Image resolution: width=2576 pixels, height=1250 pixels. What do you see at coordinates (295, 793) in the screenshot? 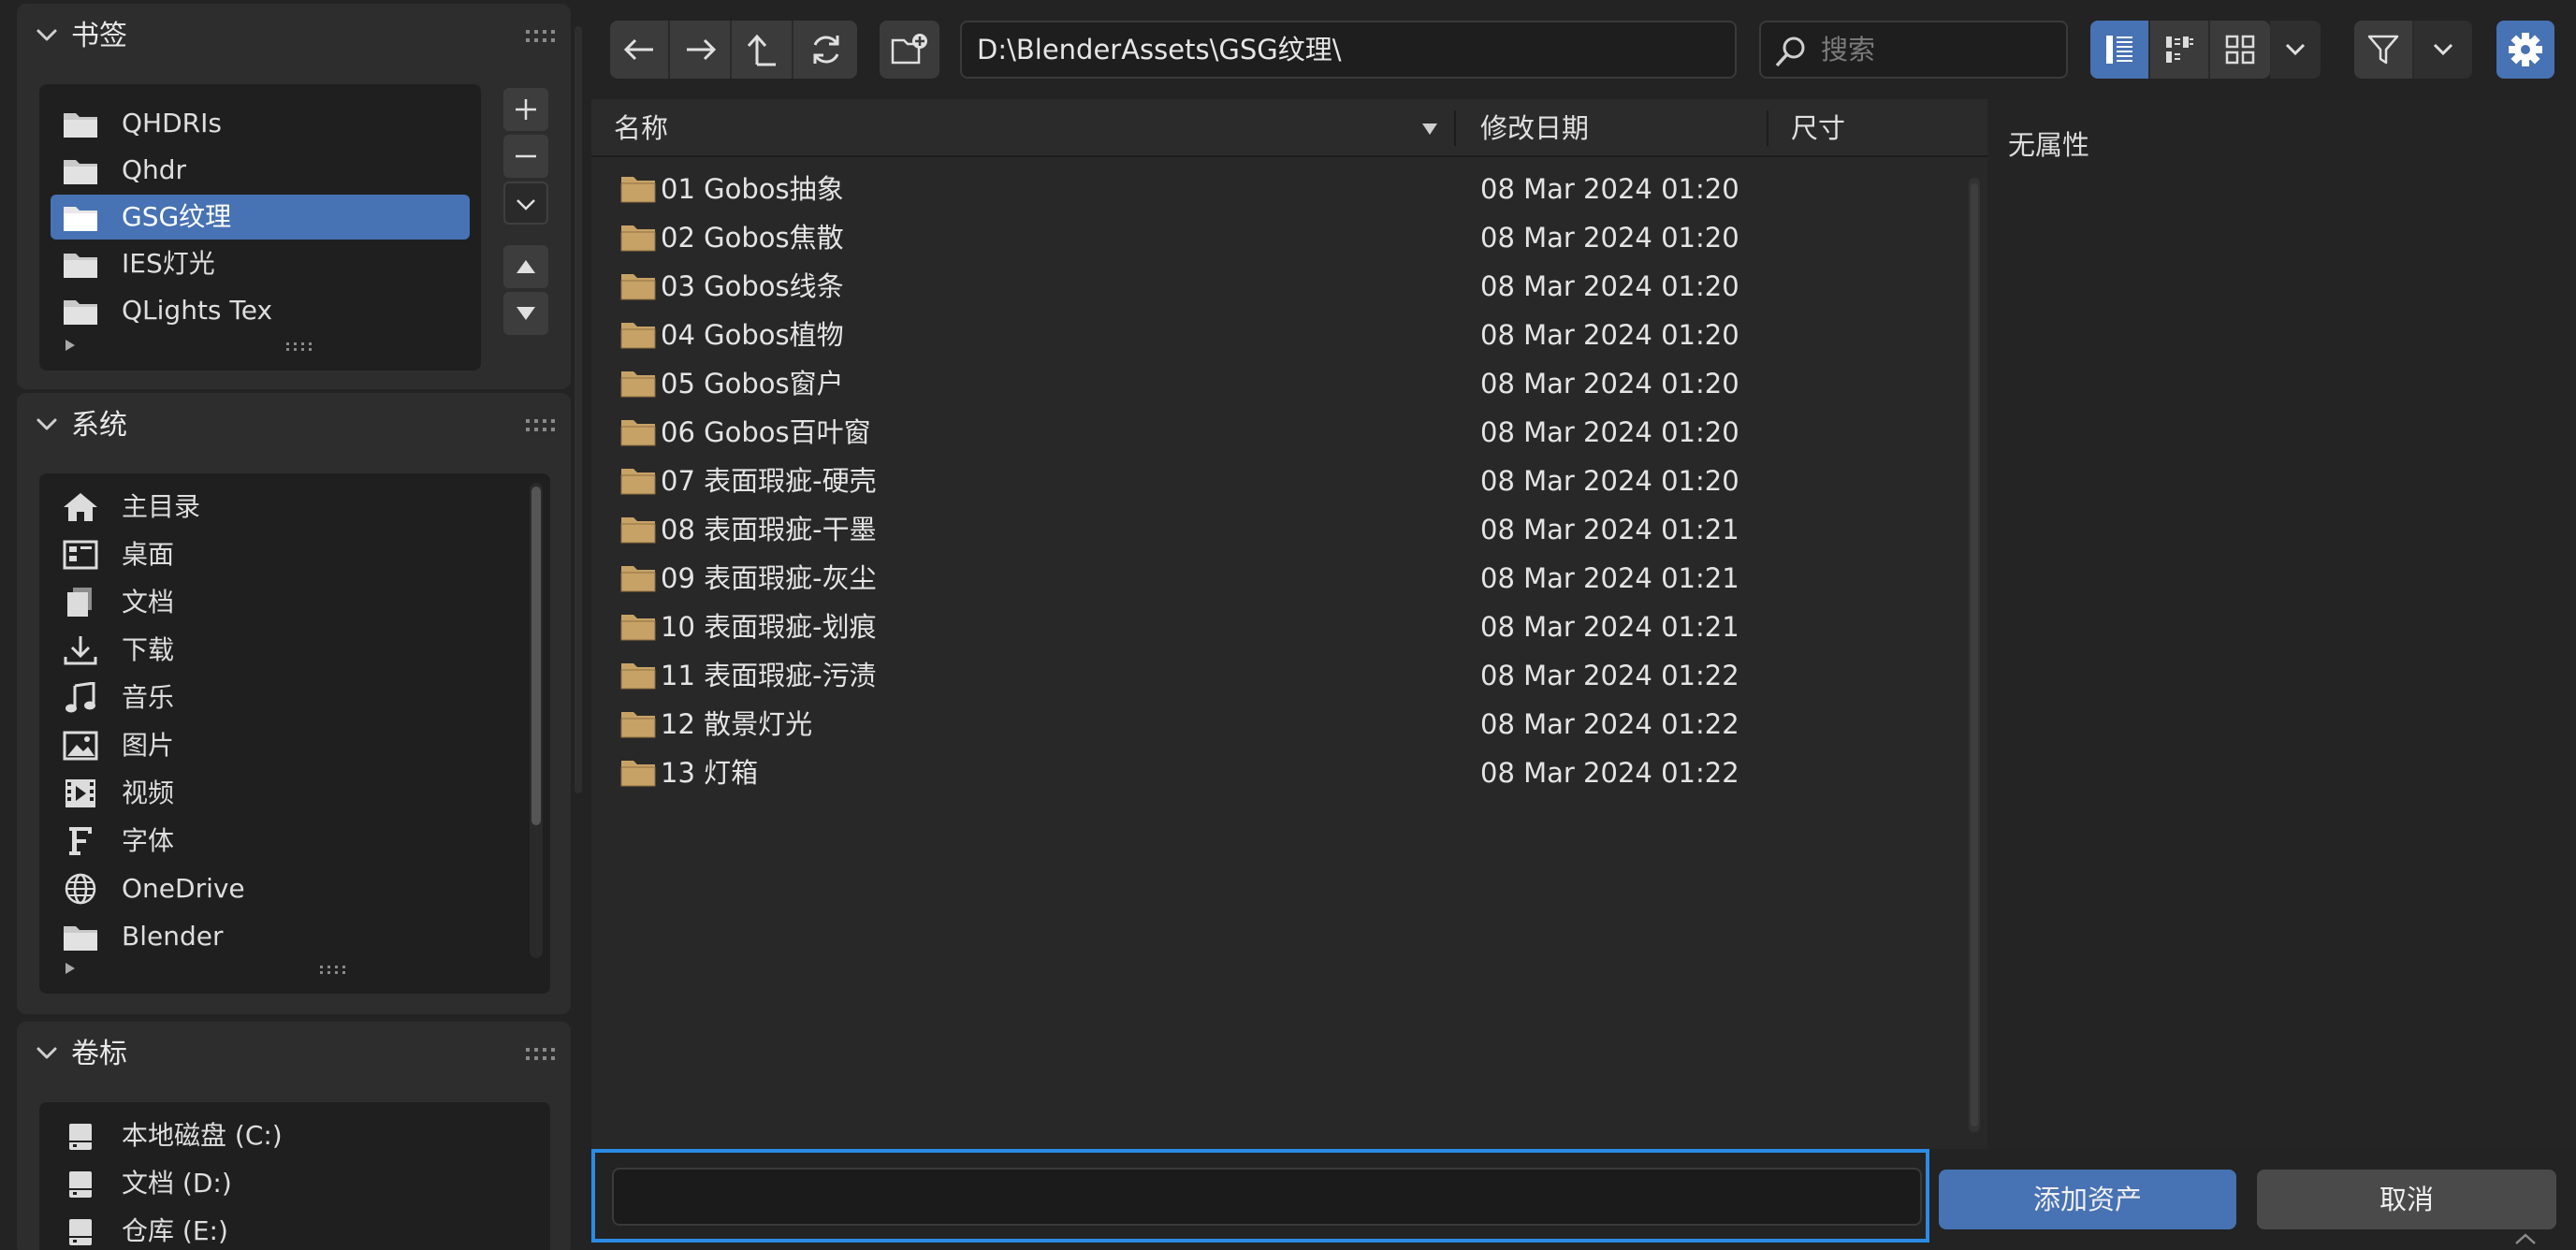
I see `system-item-videos: 视频` at bounding box center [295, 793].